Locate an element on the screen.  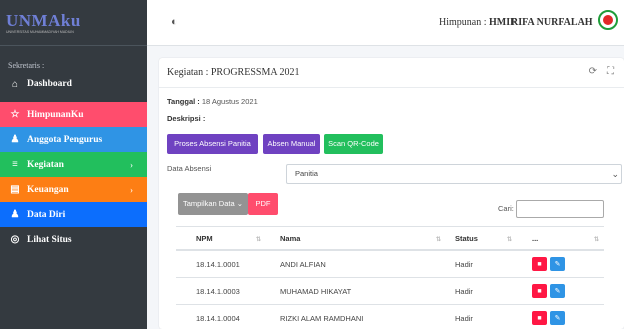
table-row: 18.14.1.0001 ANDI ALFIAN Hadir ■ ✎ is located at coordinates (390, 264).